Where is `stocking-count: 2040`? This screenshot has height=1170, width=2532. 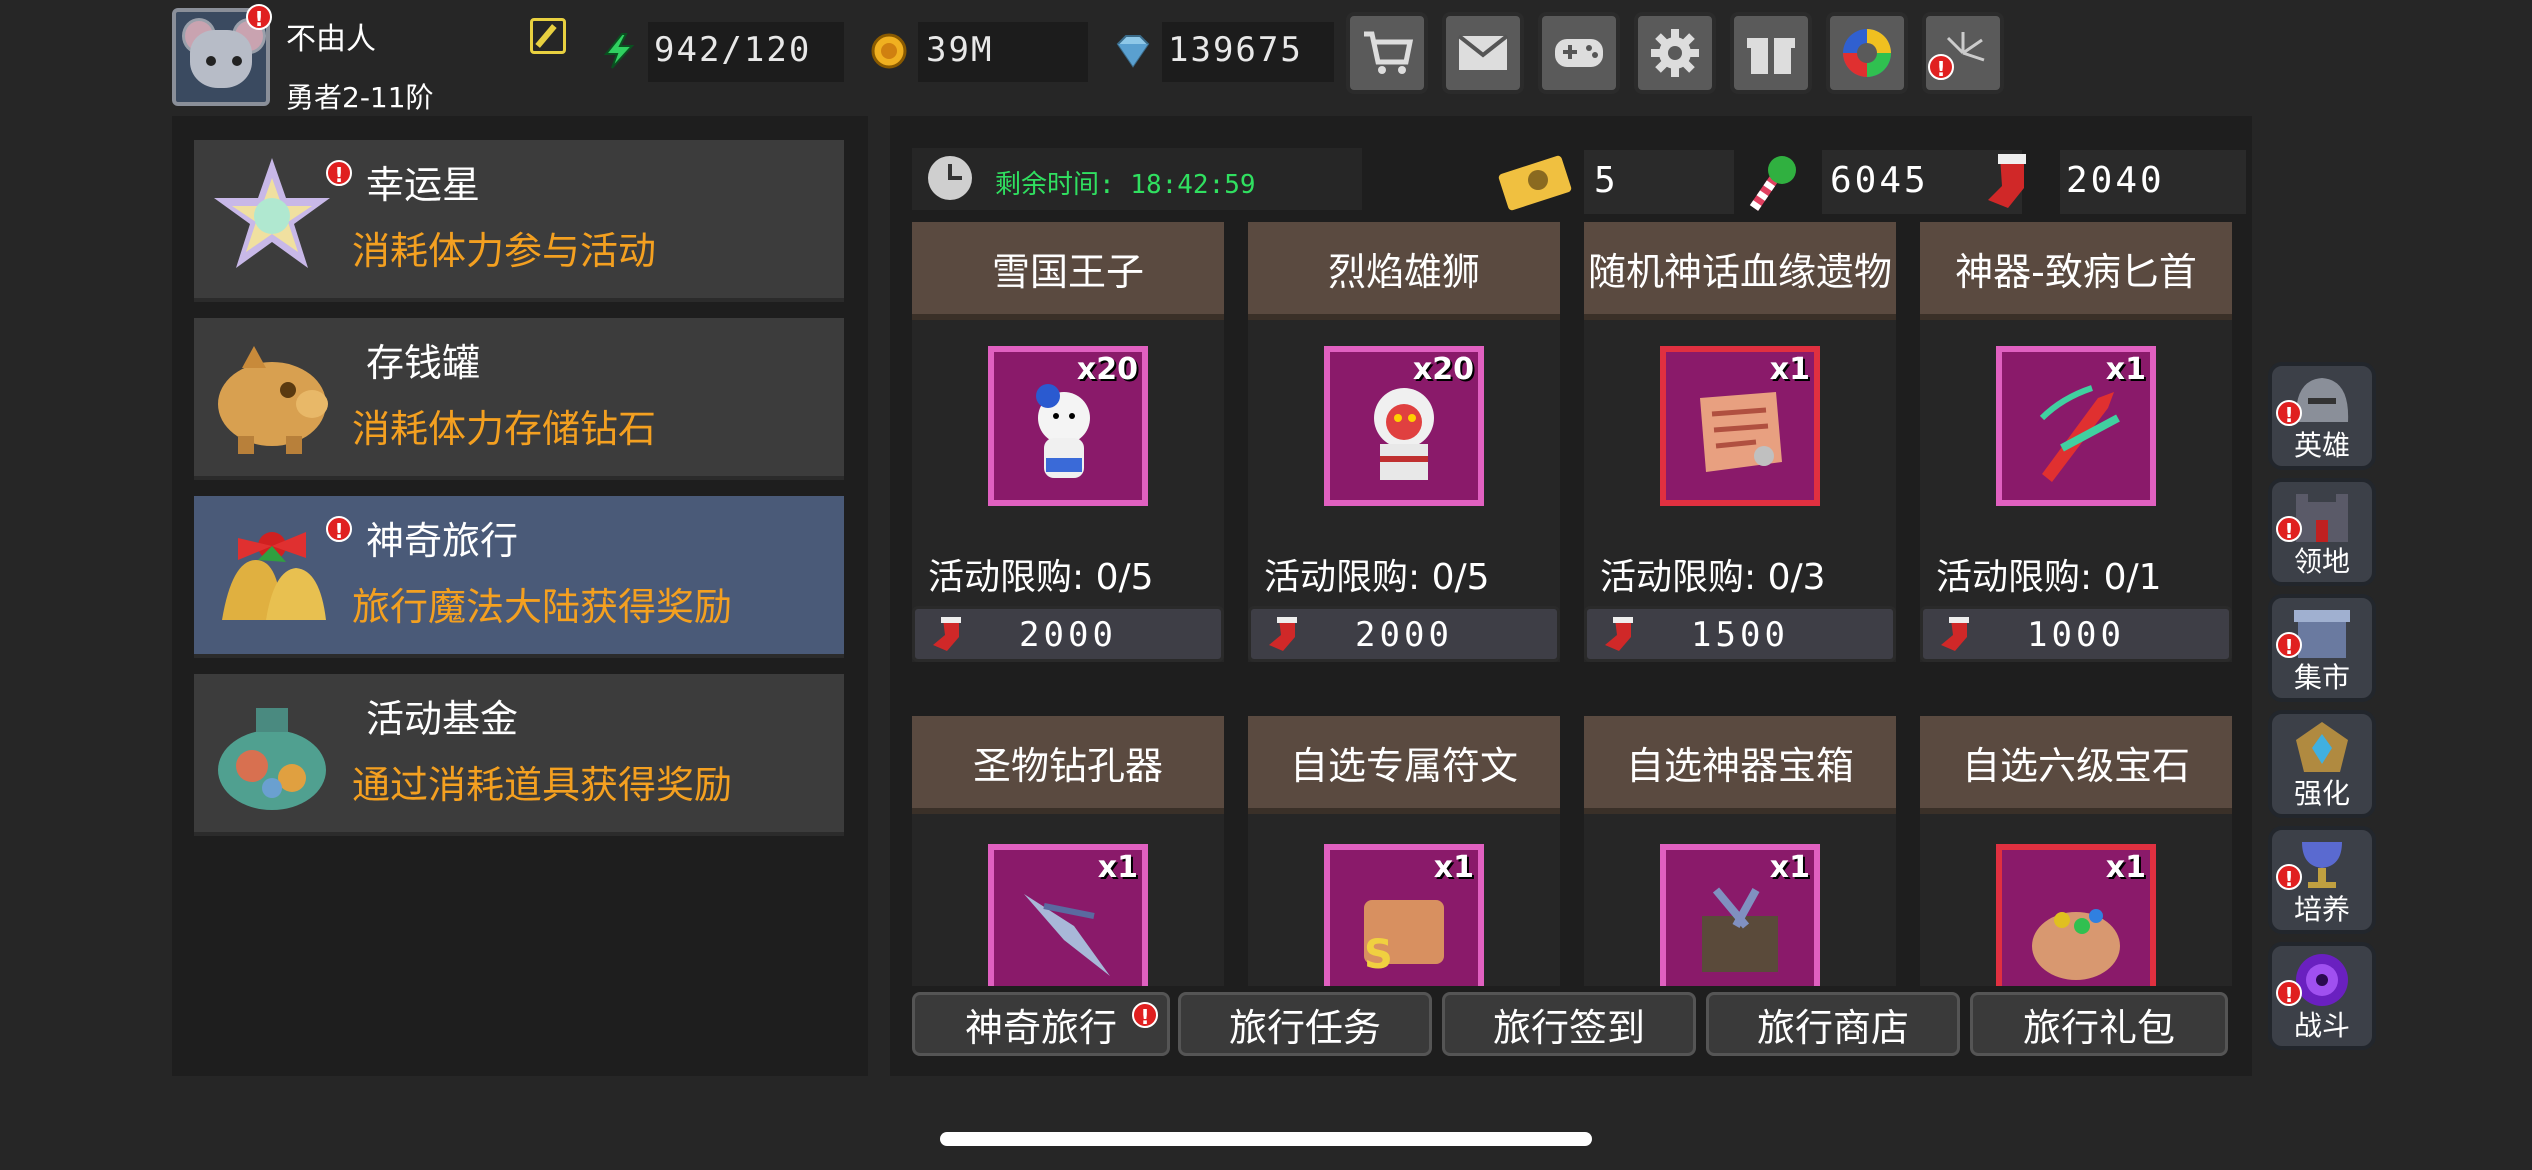 stocking-count: 2040 is located at coordinates (2115, 180).